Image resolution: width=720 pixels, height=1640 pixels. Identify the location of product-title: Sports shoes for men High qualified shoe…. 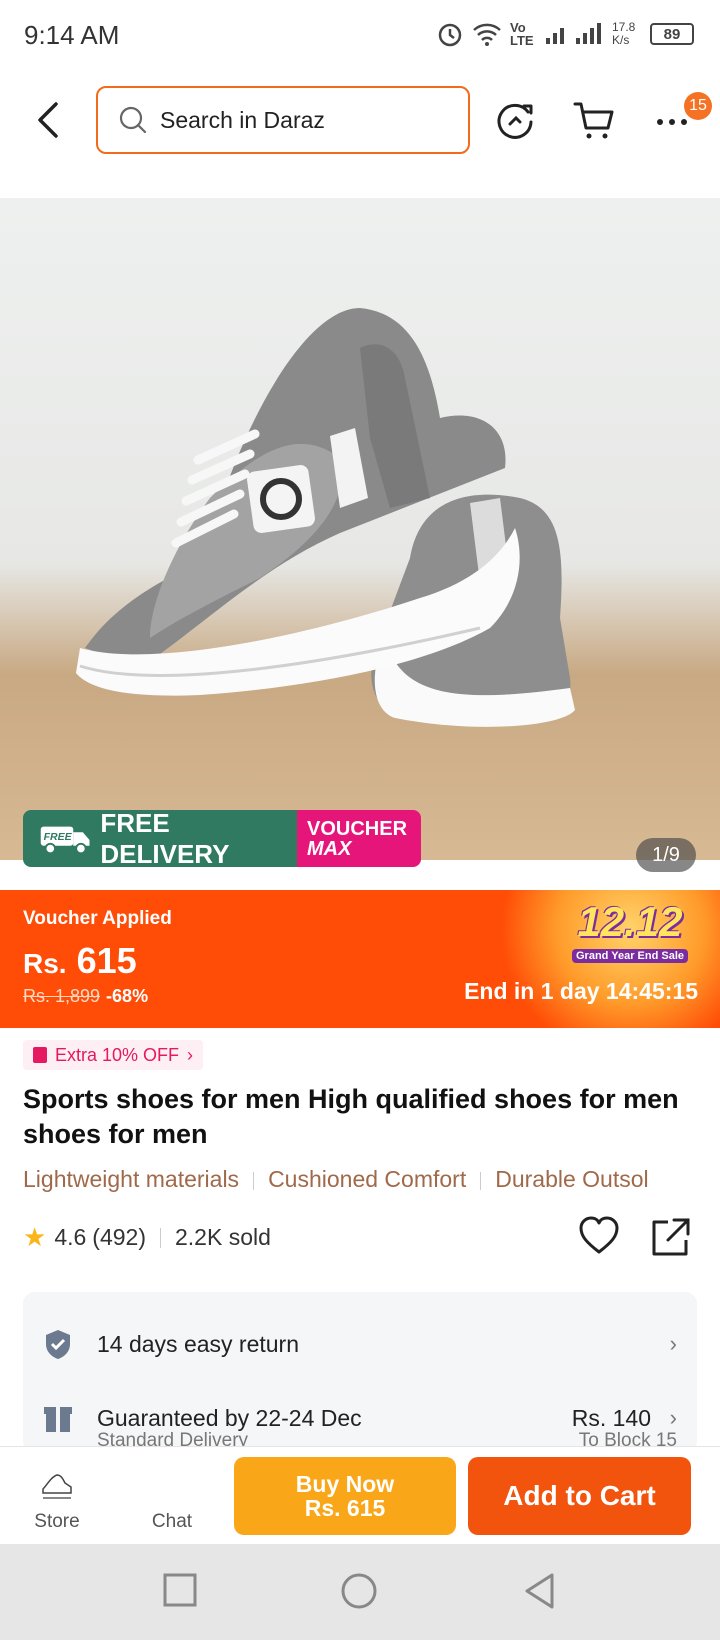
(351, 1116).